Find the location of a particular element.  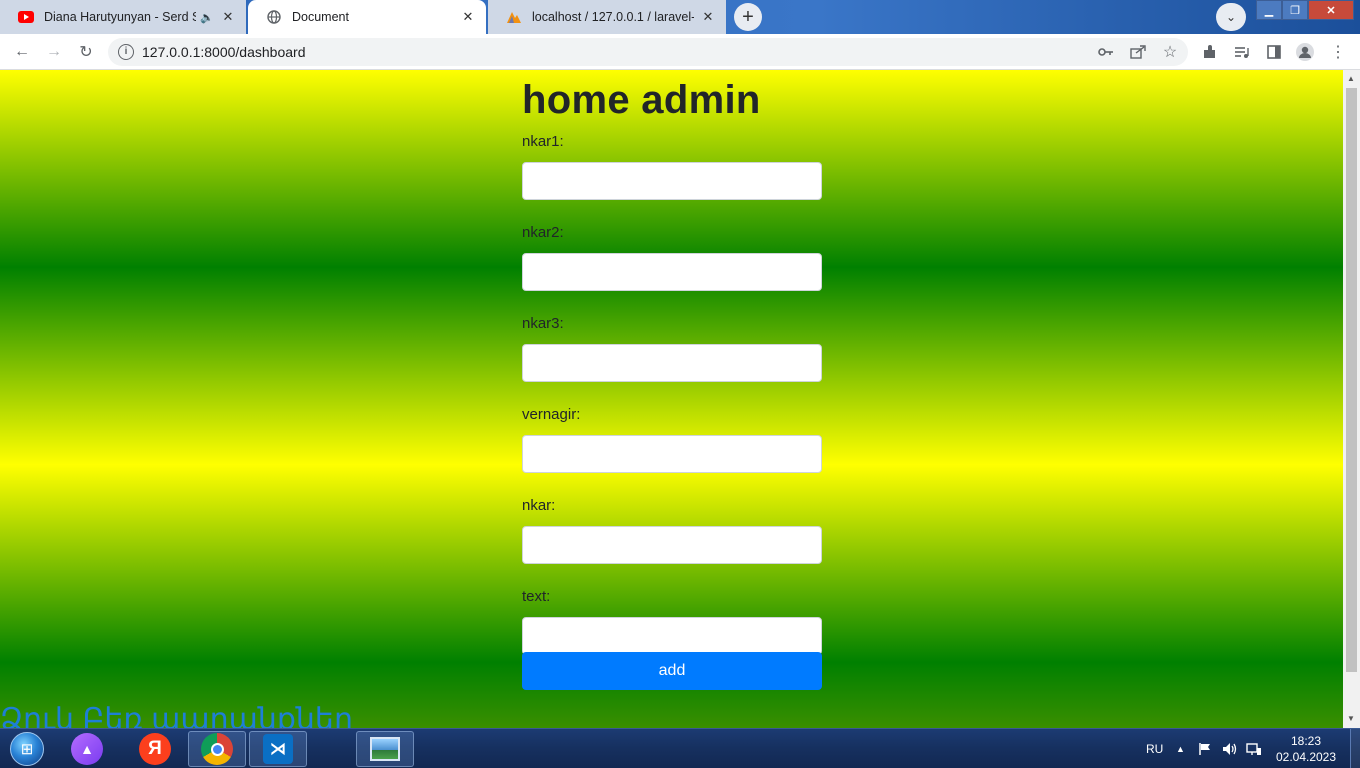

back-button: ← is located at coordinates (22, 52).